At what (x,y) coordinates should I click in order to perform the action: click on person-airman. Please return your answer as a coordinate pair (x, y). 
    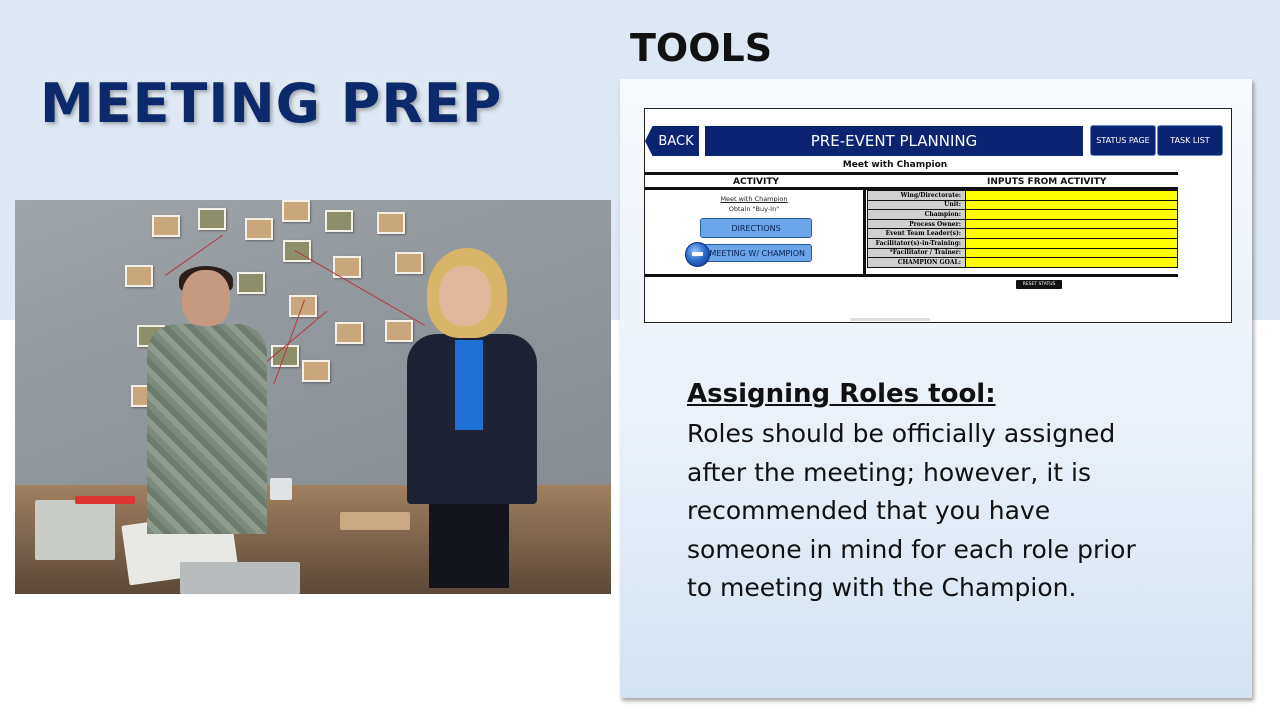
    Looking at the image, I should click on (207, 400).